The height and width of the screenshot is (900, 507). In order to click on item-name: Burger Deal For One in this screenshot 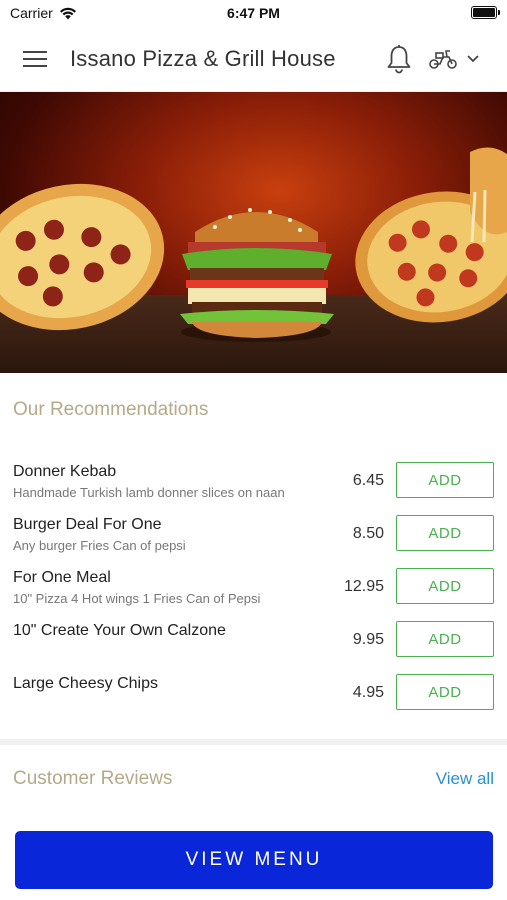, I will do `click(87, 524)`.